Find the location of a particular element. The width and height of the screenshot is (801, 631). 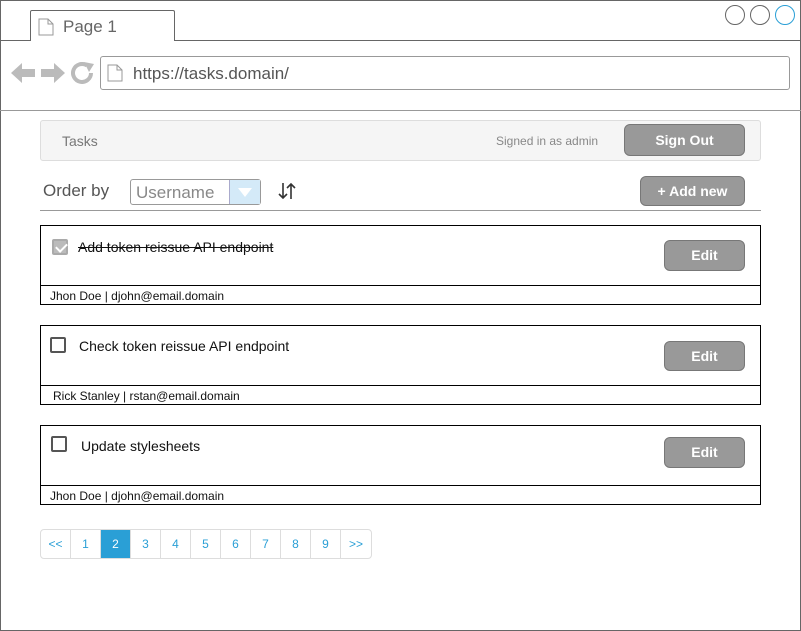

task-footer: Rick Stanley | rstan@email.domain is located at coordinates (400, 395).